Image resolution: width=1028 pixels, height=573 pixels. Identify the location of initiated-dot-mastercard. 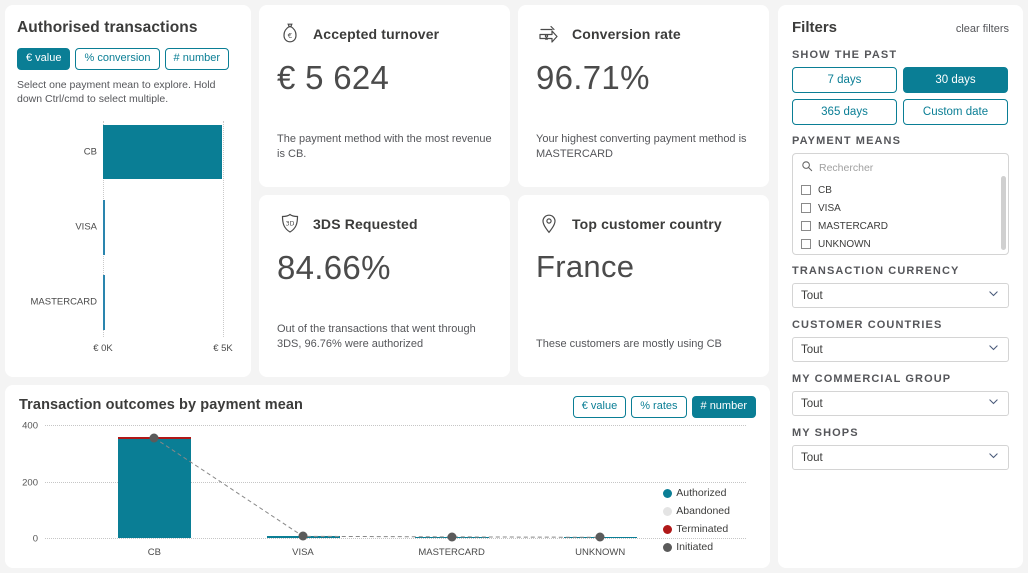
(452, 537).